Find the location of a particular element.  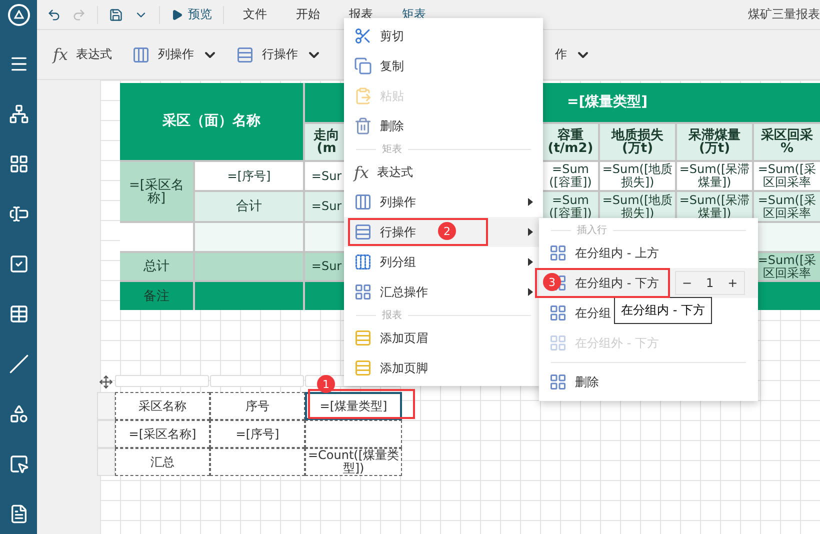

column-header: 采区回采 % is located at coordinates (787, 142).